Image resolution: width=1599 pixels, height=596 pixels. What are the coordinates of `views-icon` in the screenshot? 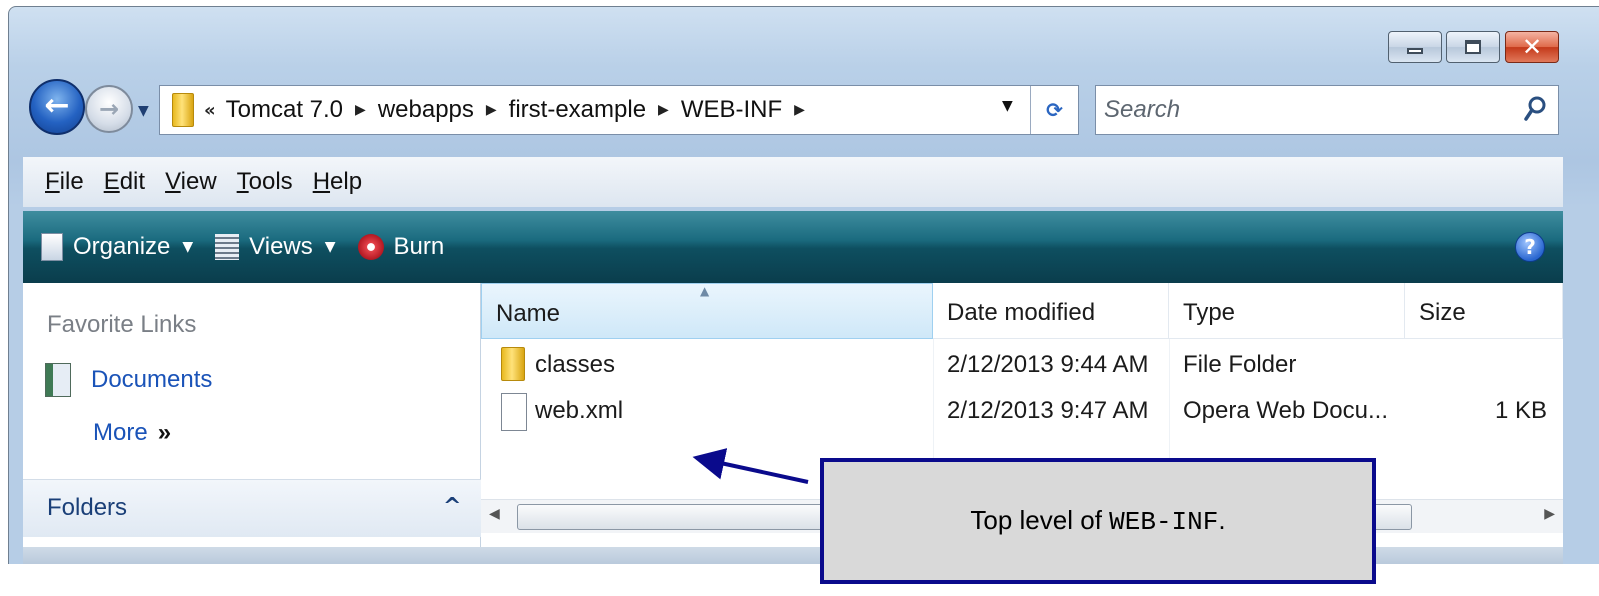 It's located at (227, 247).